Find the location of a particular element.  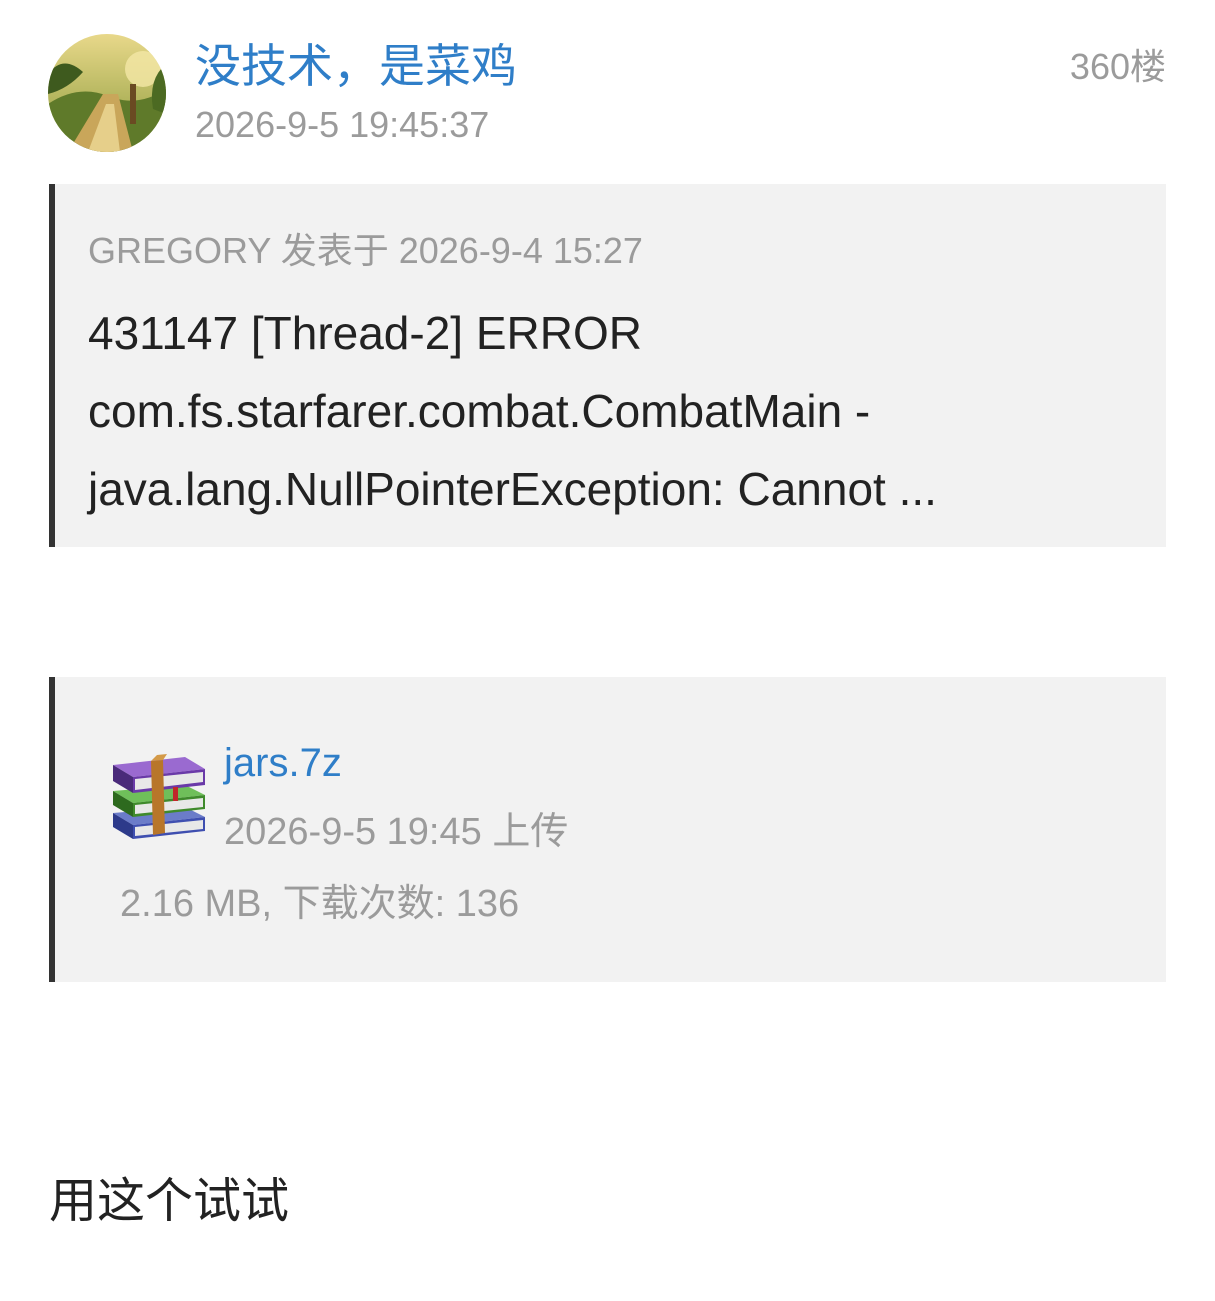

post-timestamp: 2026-9-5 19:45:37 is located at coordinates (342, 124).